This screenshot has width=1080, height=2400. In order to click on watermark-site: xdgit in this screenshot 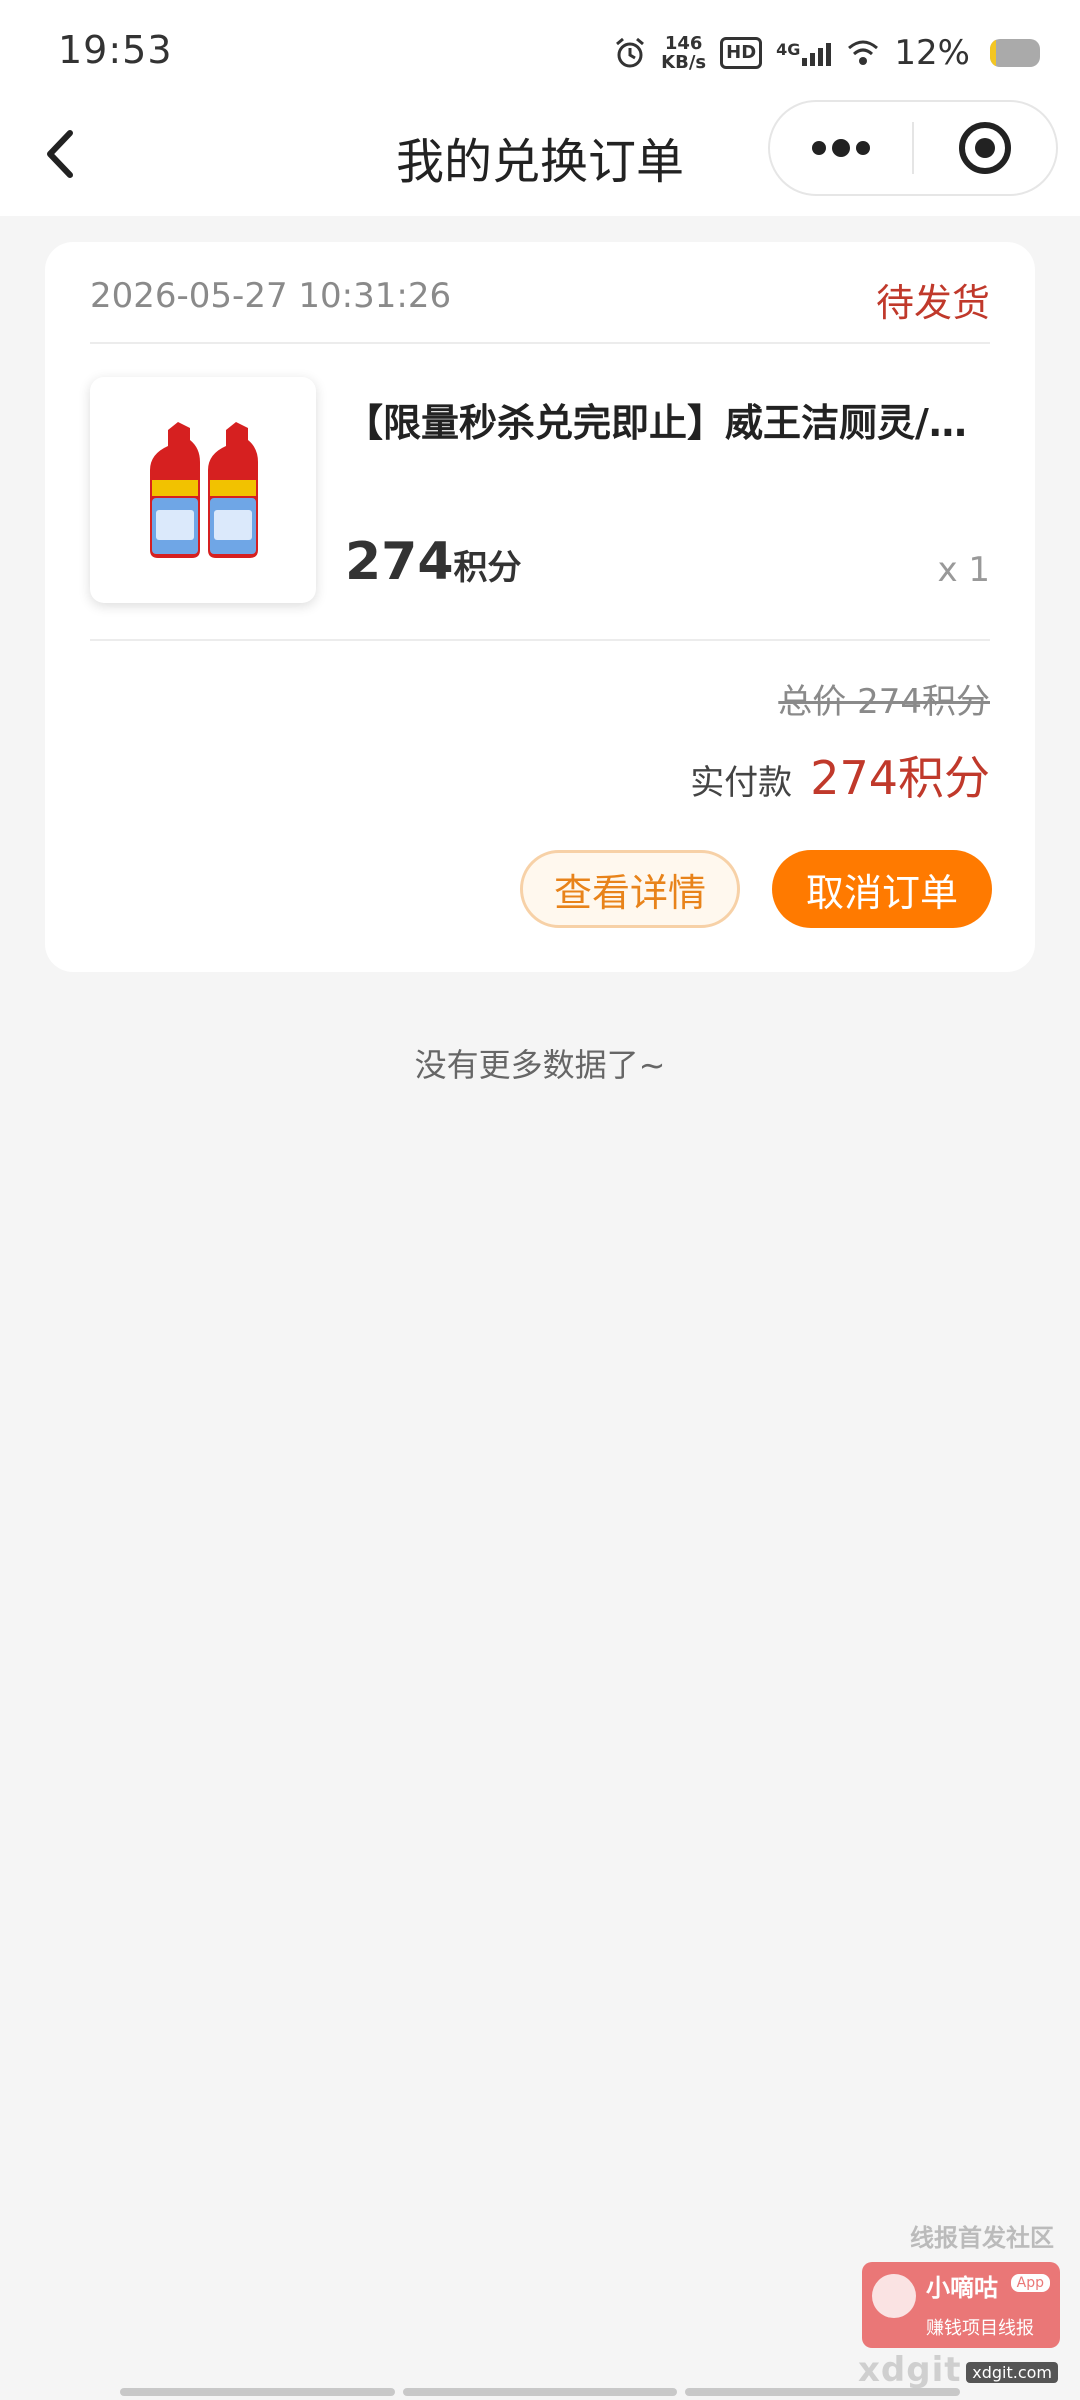, I will do `click(910, 2370)`.